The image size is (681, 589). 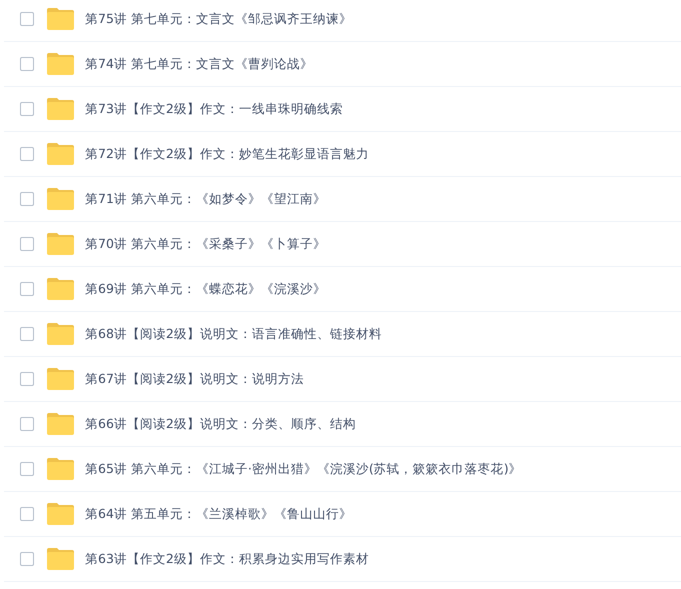 I want to click on folder-name: 第68讲【阅读2级】说明文：语言准确性、链接材料, so click(x=233, y=334).